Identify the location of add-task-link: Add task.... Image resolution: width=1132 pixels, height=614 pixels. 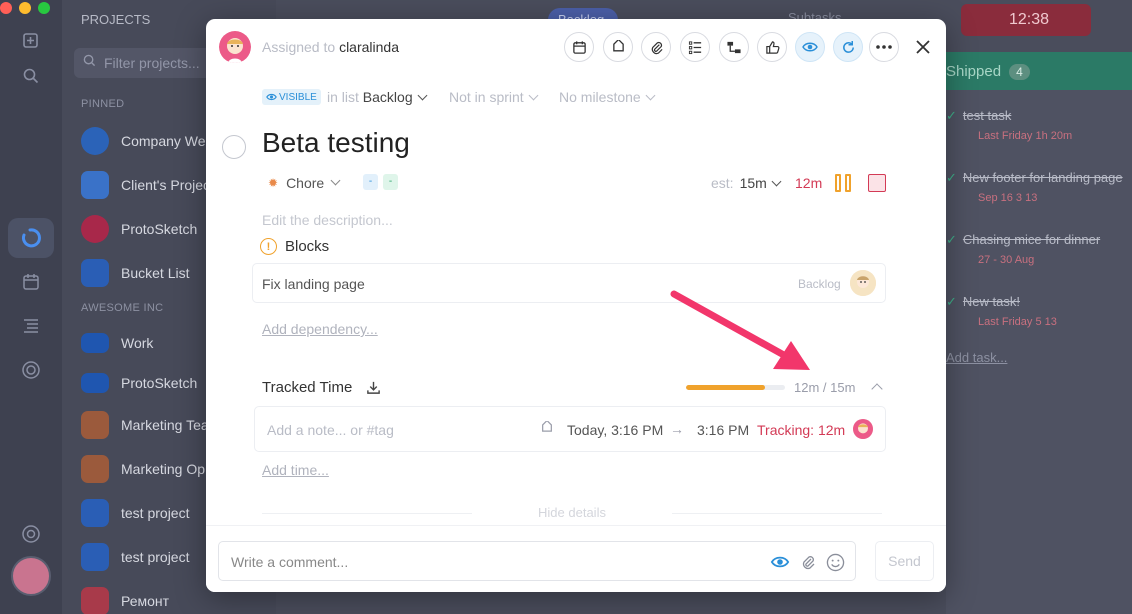
(976, 357).